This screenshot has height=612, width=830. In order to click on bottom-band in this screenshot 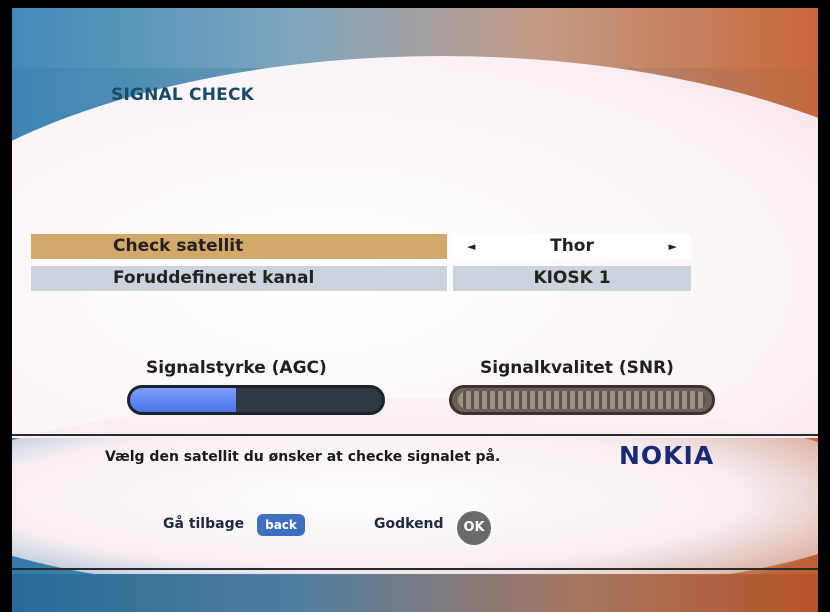, I will do `click(415, 593)`.